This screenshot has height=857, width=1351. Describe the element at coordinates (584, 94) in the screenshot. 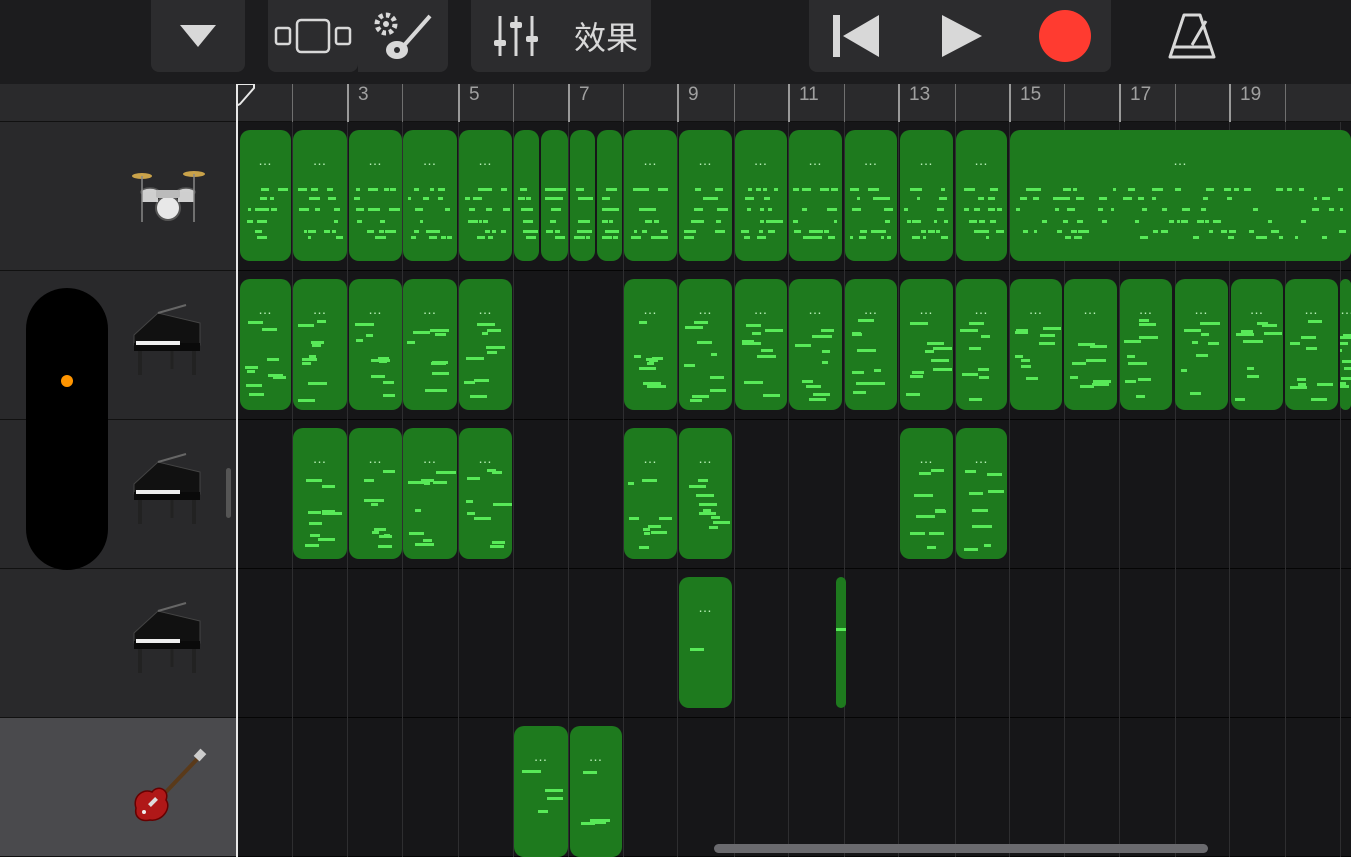

I see `bar-number: 7` at that location.